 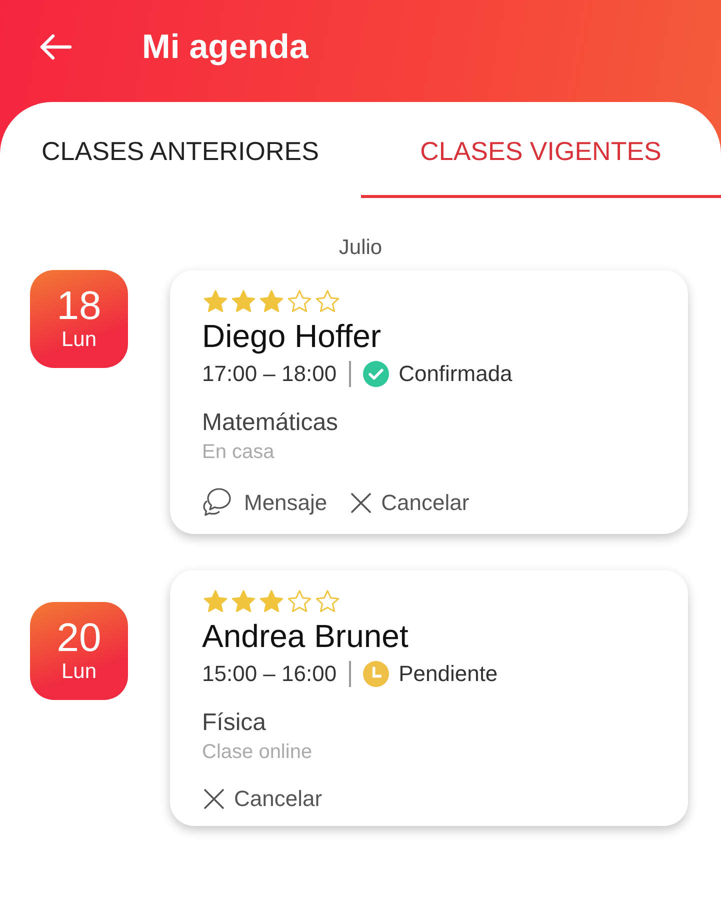 What do you see at coordinates (271, 423) in the screenshot?
I see `subject-name: Matemáticas` at bounding box center [271, 423].